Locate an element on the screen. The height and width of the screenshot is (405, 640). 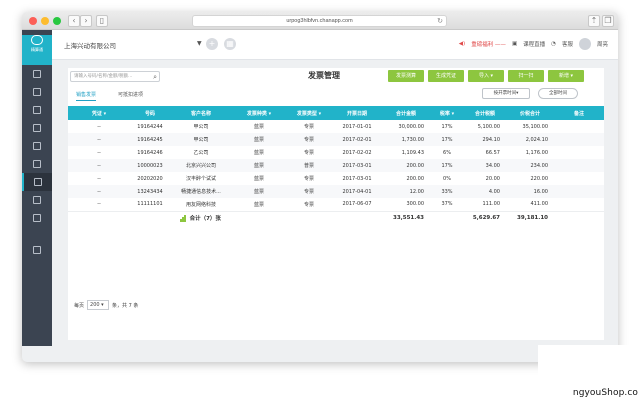
close-window-icon is located at coordinates (33, 21).